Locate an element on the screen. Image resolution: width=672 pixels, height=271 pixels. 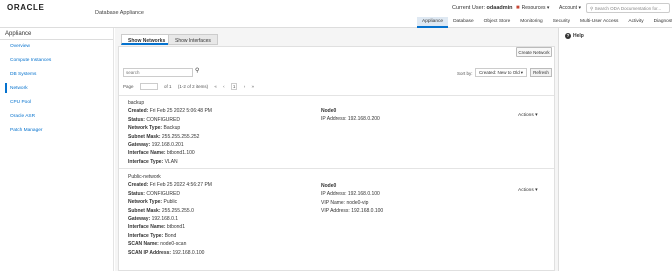
sidebar-item-oracle-asr: Oracle ASR is located at coordinates (22, 116).